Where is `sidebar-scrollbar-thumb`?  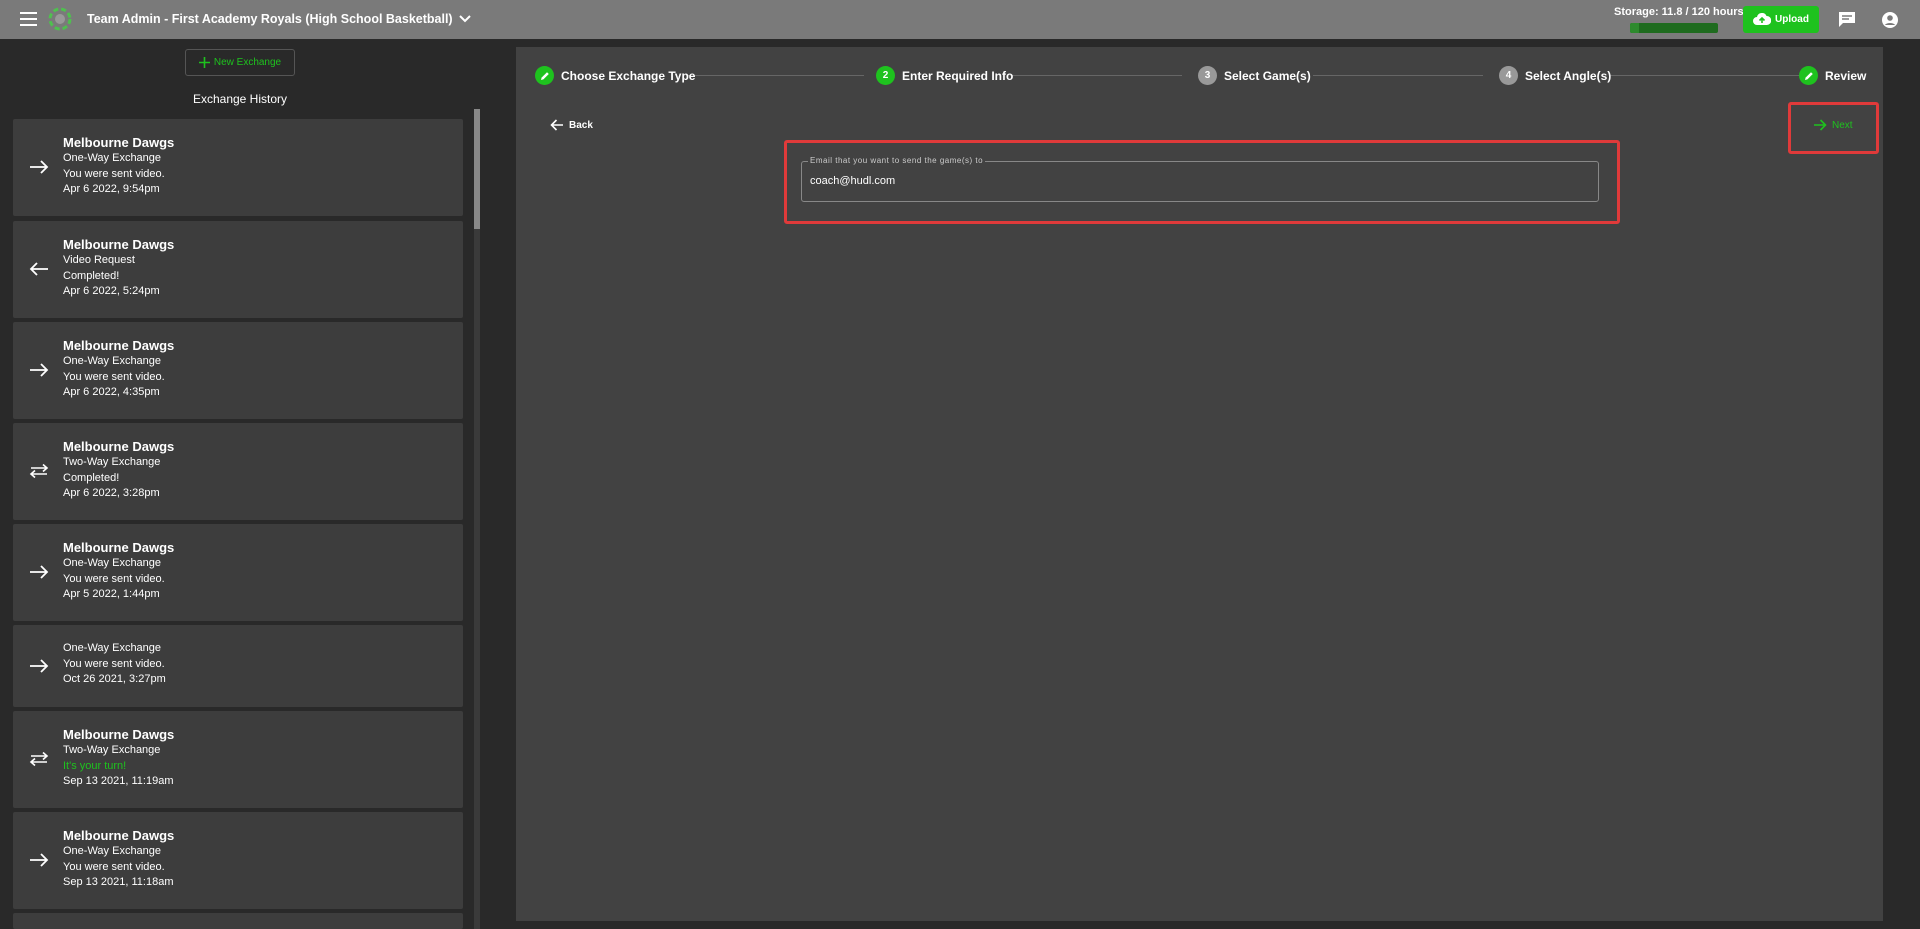 sidebar-scrollbar-thumb is located at coordinates (477, 169).